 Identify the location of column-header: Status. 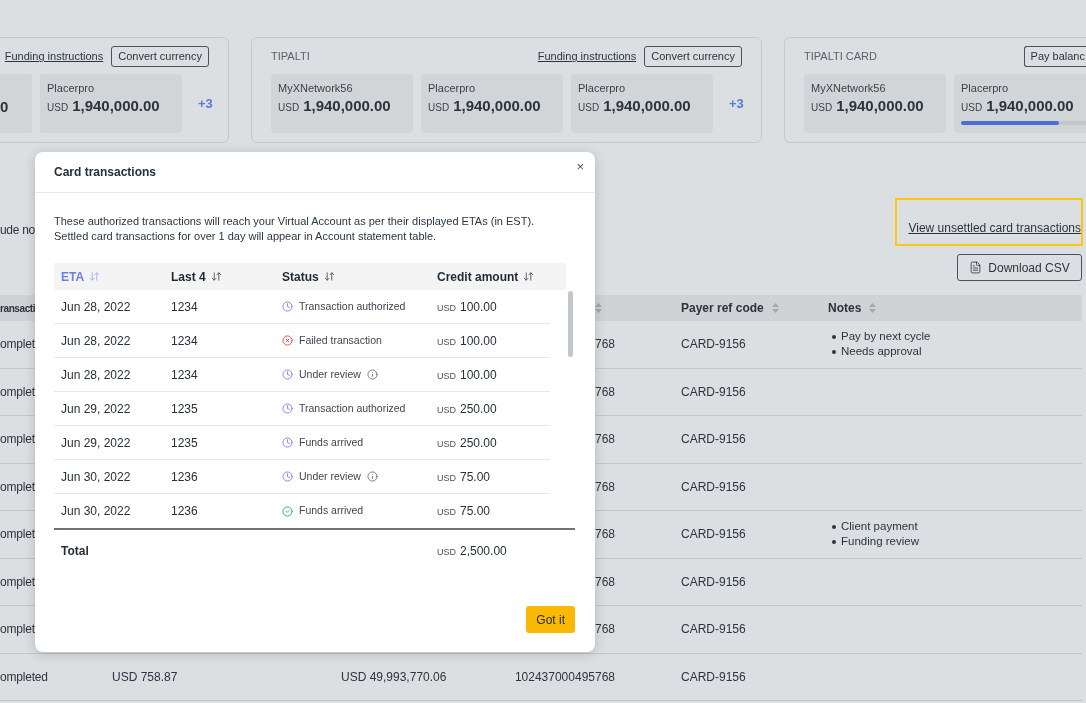
(352, 276).